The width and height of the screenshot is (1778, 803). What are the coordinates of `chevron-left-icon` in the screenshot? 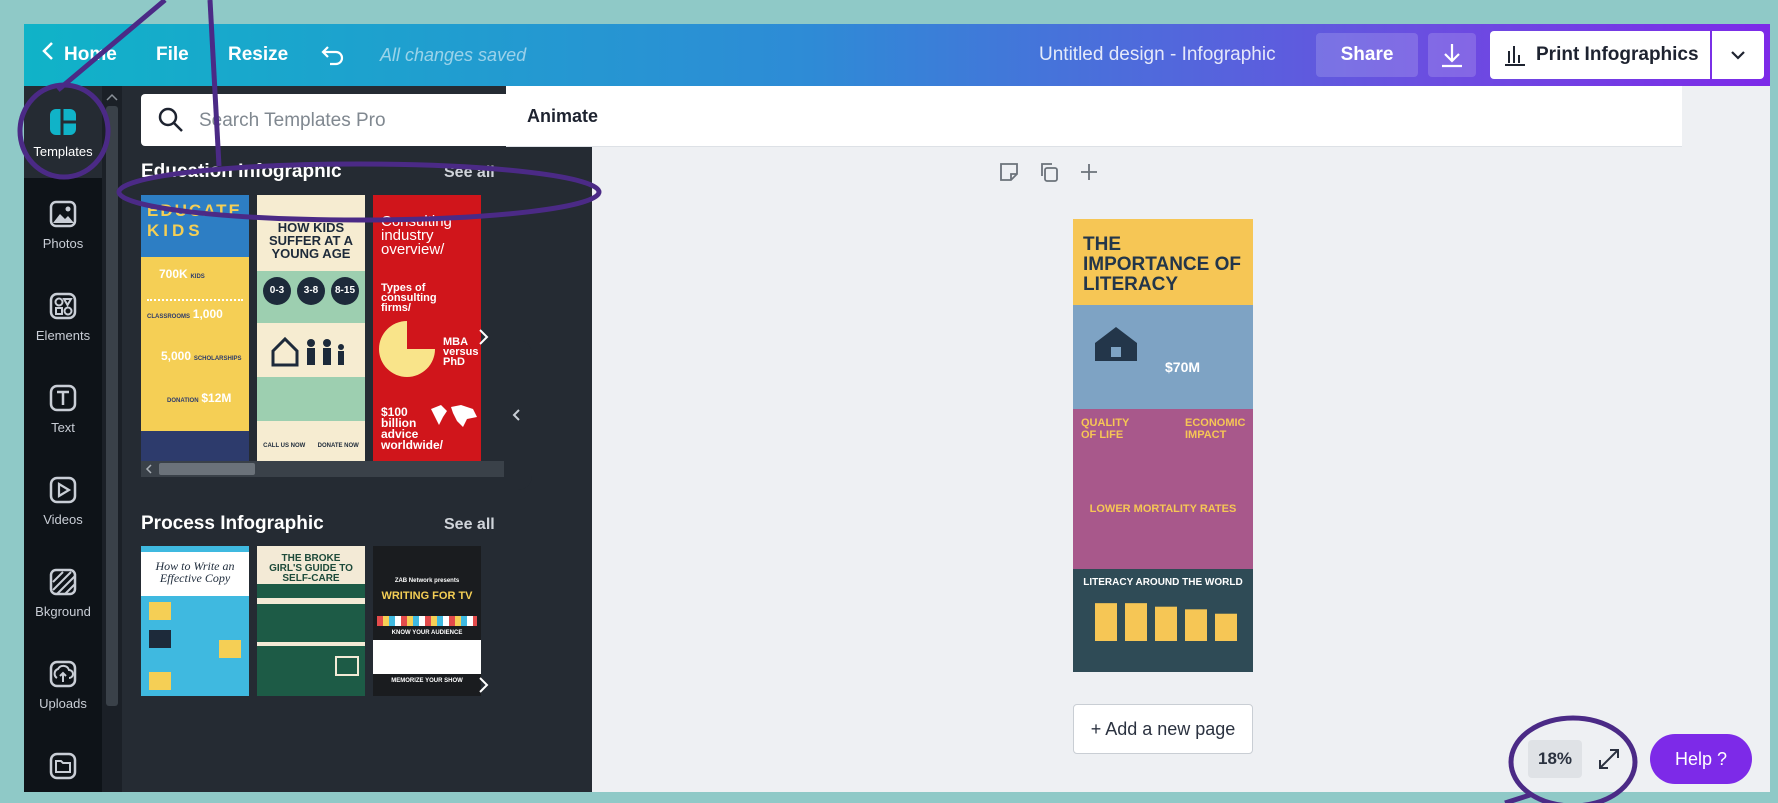 It's located at (48, 55).